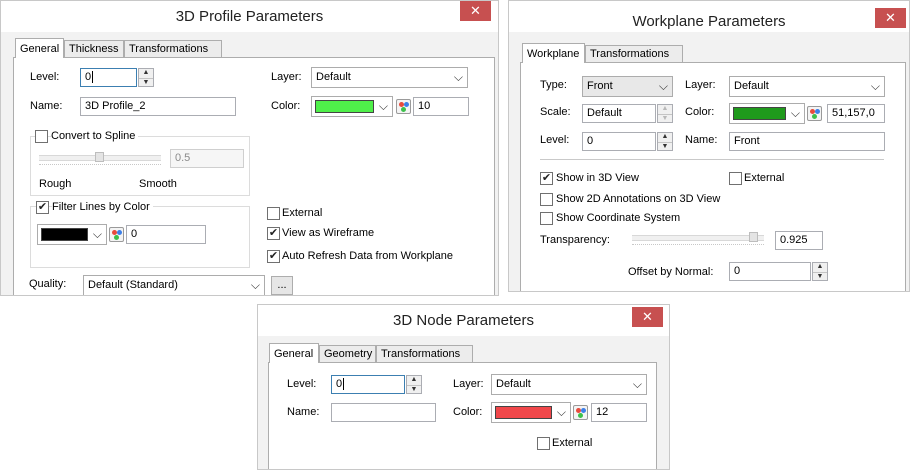  Describe the element at coordinates (72, 234) in the screenshot. I see `filter-color-select: ⌵` at that location.